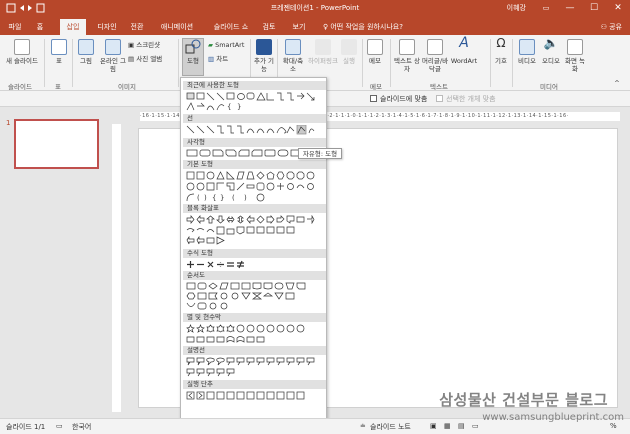 This screenshot has height=434, width=630. I want to click on close-button: ✕, so click(618, 8).